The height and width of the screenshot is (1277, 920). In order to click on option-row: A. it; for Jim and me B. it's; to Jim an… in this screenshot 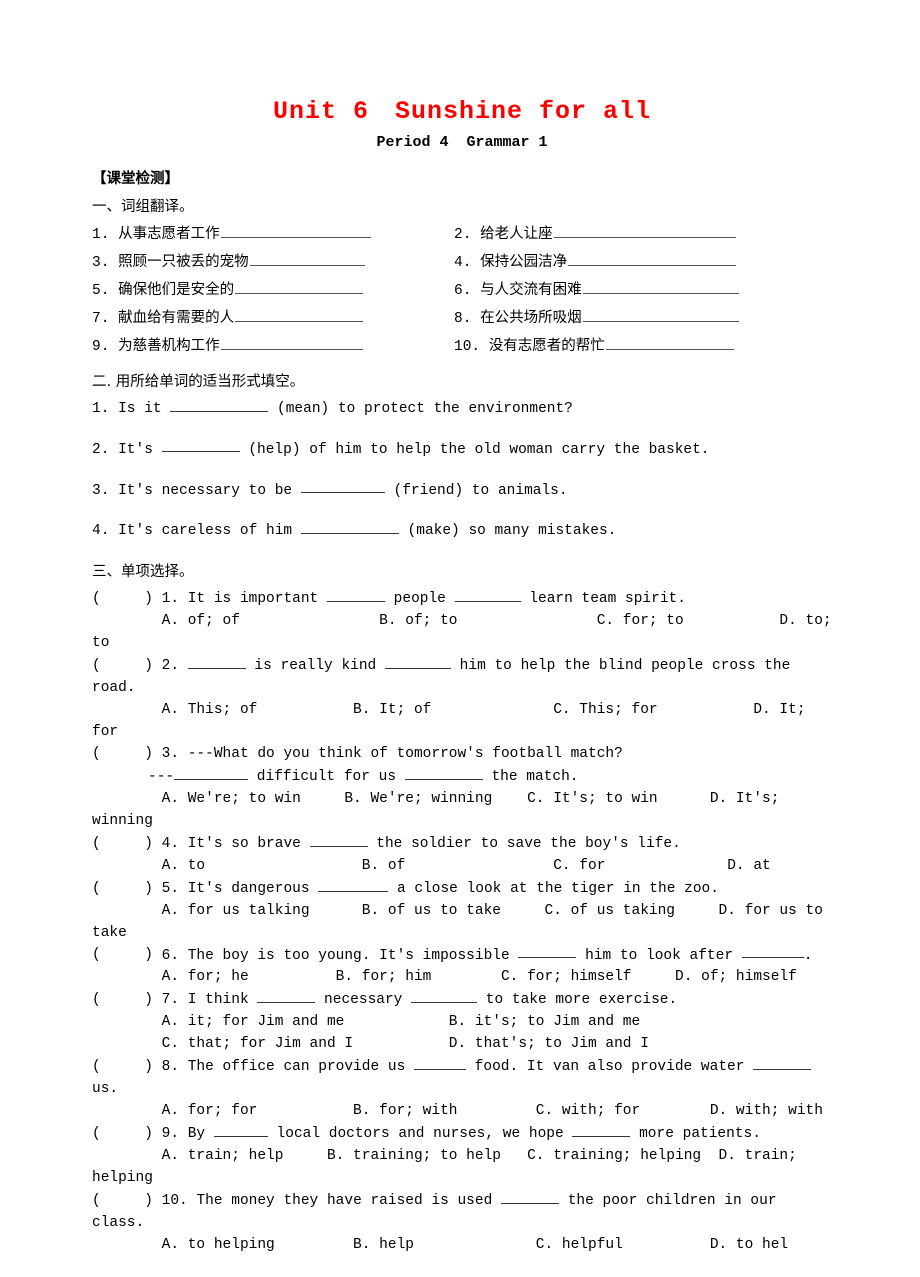, I will do `click(462, 1022)`.